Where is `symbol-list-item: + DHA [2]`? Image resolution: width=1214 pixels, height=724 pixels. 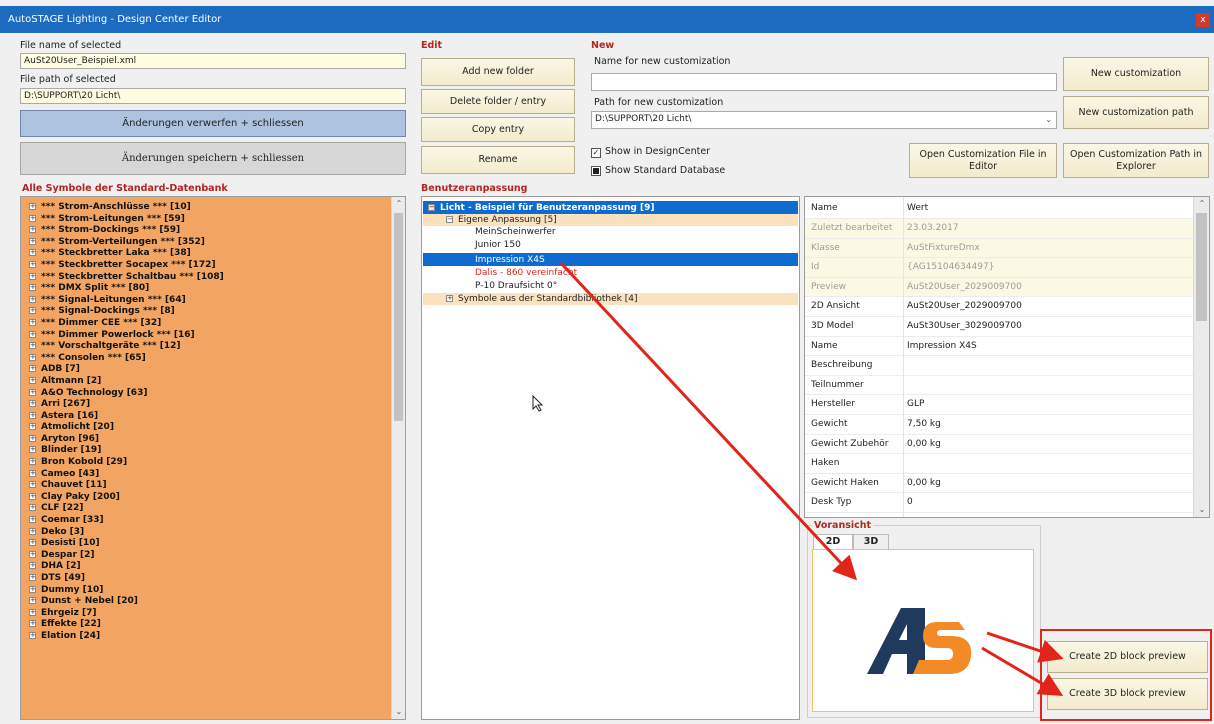
symbol-list-item: + DHA [2] is located at coordinates (206, 567).